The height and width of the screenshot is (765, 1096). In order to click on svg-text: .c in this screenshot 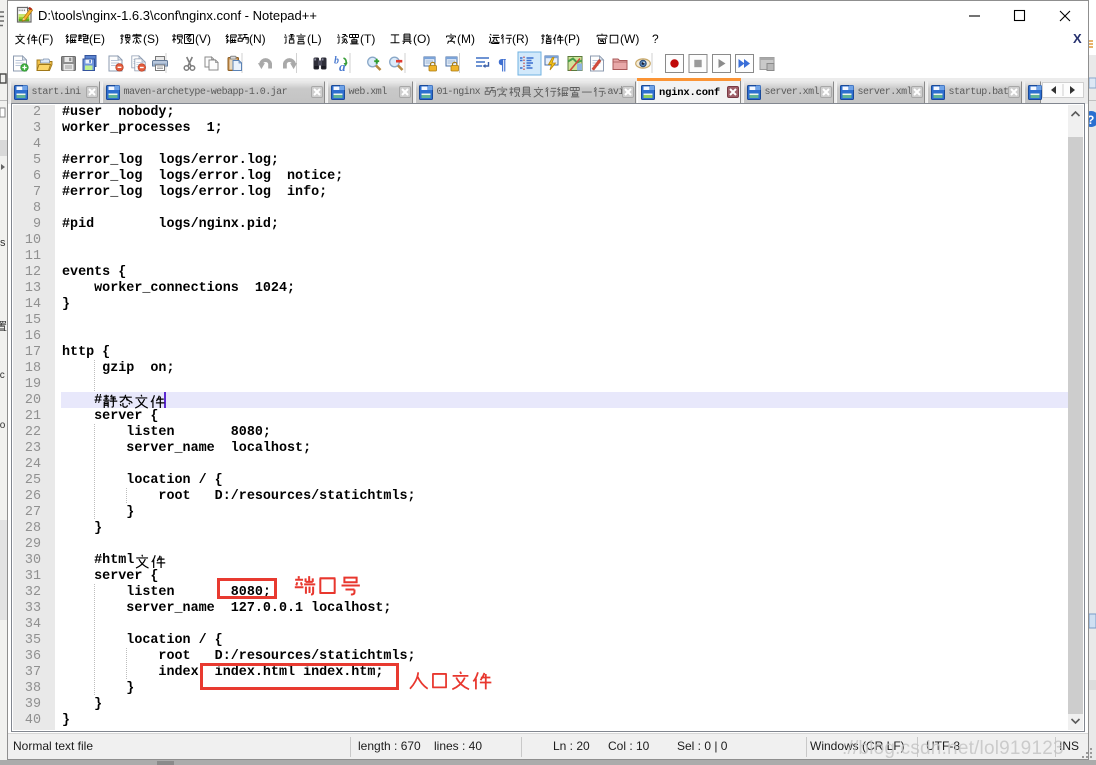, I will do `click(2, 375)`.